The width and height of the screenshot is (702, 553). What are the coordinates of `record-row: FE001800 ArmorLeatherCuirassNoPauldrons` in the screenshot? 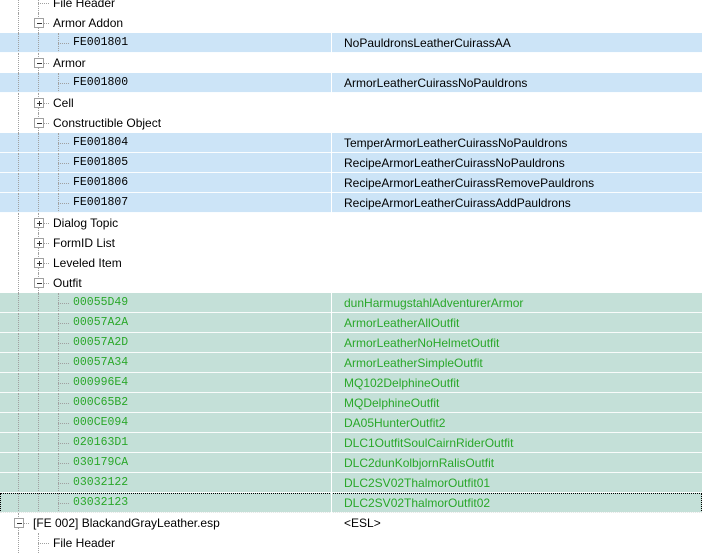 It's located at (351, 83).